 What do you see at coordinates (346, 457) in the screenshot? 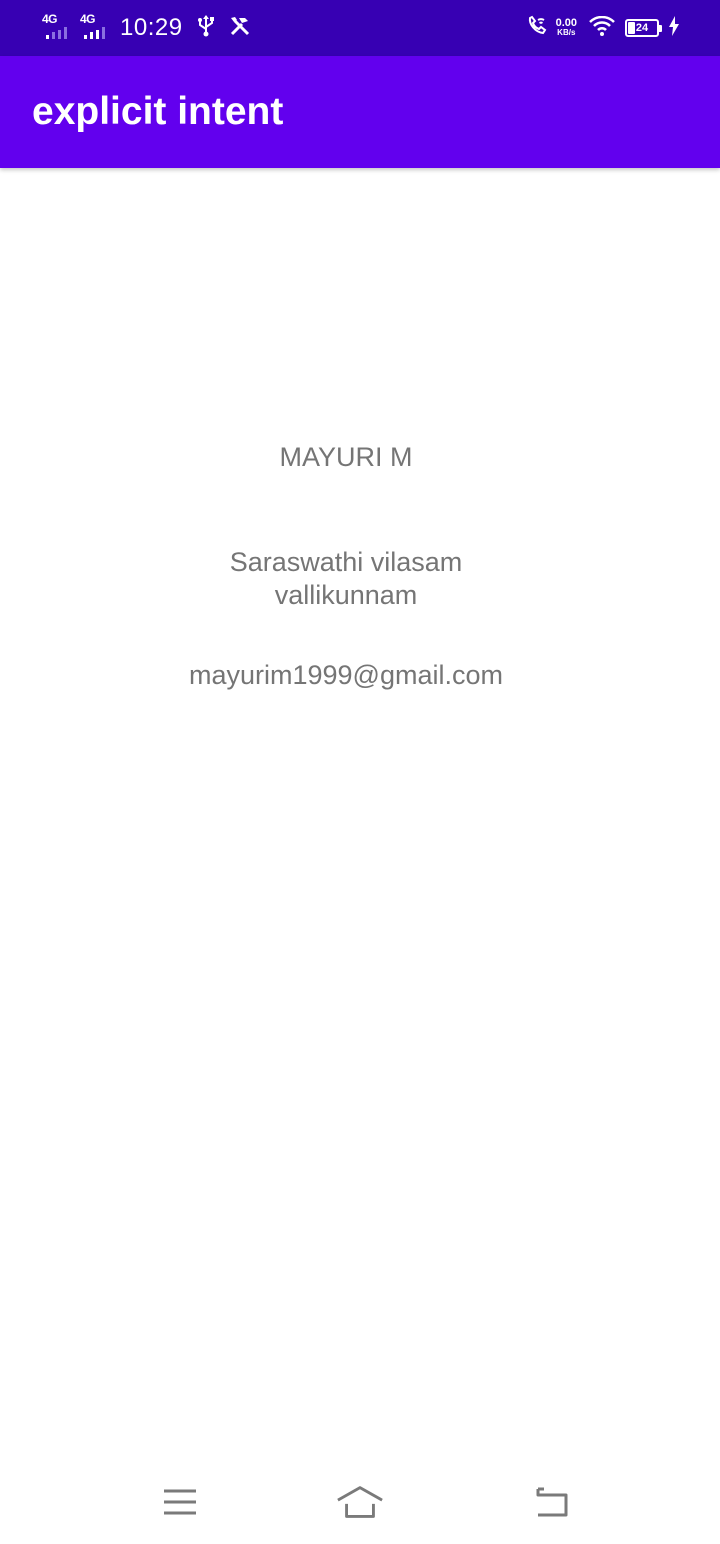
I see `name-text: MAYURI M` at bounding box center [346, 457].